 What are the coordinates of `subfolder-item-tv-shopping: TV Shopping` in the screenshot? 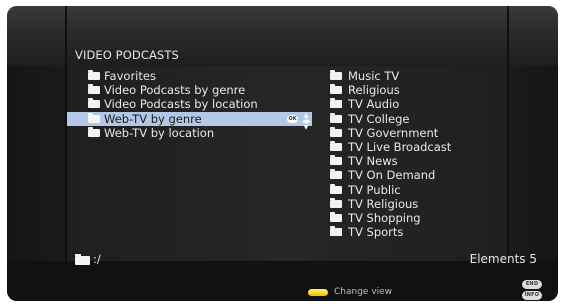 It's located at (415, 218).